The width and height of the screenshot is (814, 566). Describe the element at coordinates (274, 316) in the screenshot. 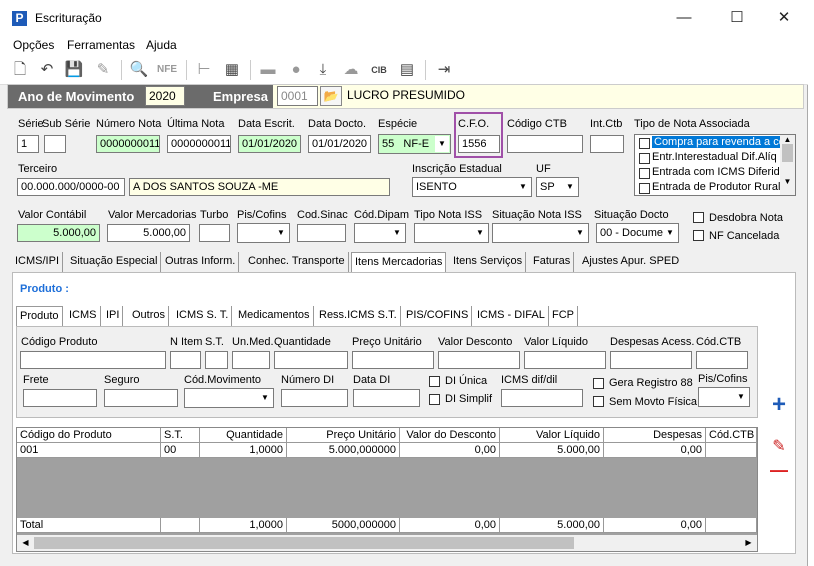

I see `tab-medicamentos: Medicamentos` at that location.